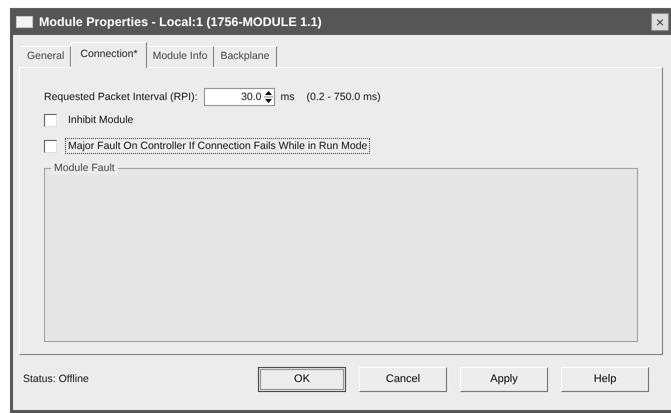 This screenshot has width=671, height=413. I want to click on rpi-label: Requested Packet Interval (RPI):, so click(121, 97).